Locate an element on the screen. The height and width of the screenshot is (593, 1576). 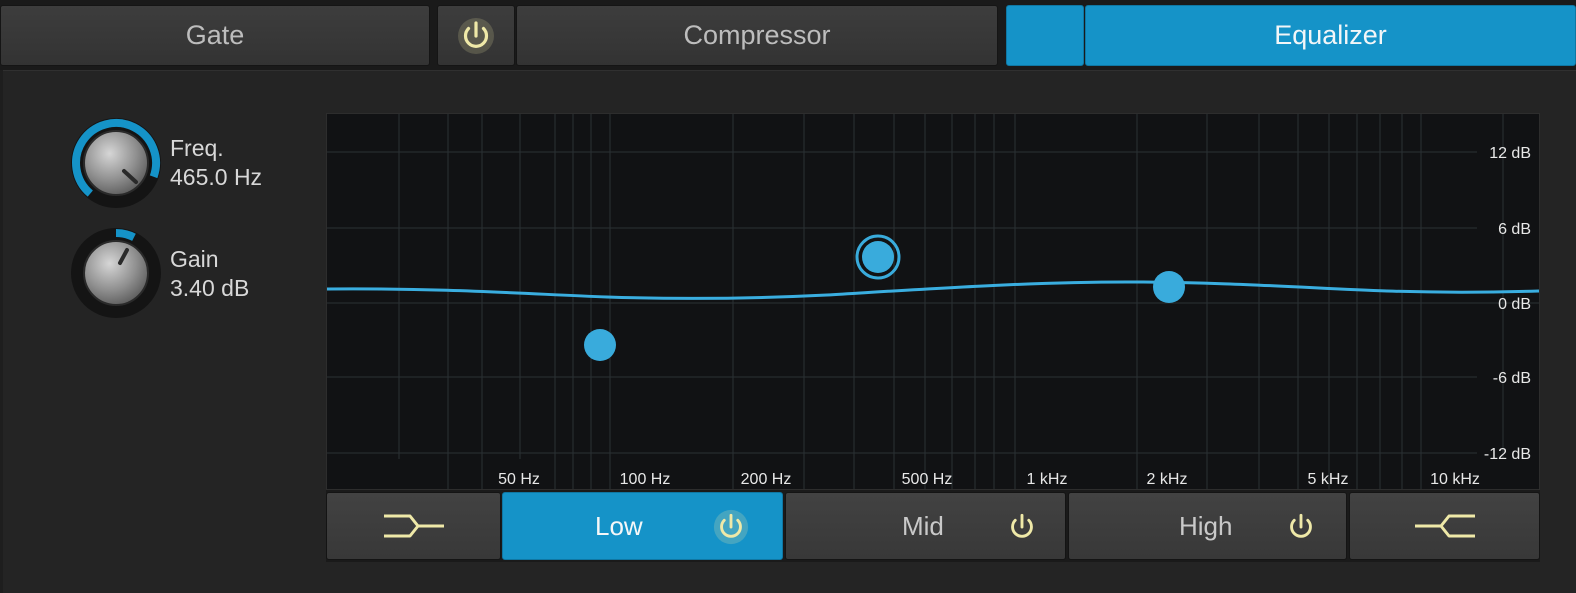
y-label-minus-6db: -6 dB is located at coordinates (1512, 378).